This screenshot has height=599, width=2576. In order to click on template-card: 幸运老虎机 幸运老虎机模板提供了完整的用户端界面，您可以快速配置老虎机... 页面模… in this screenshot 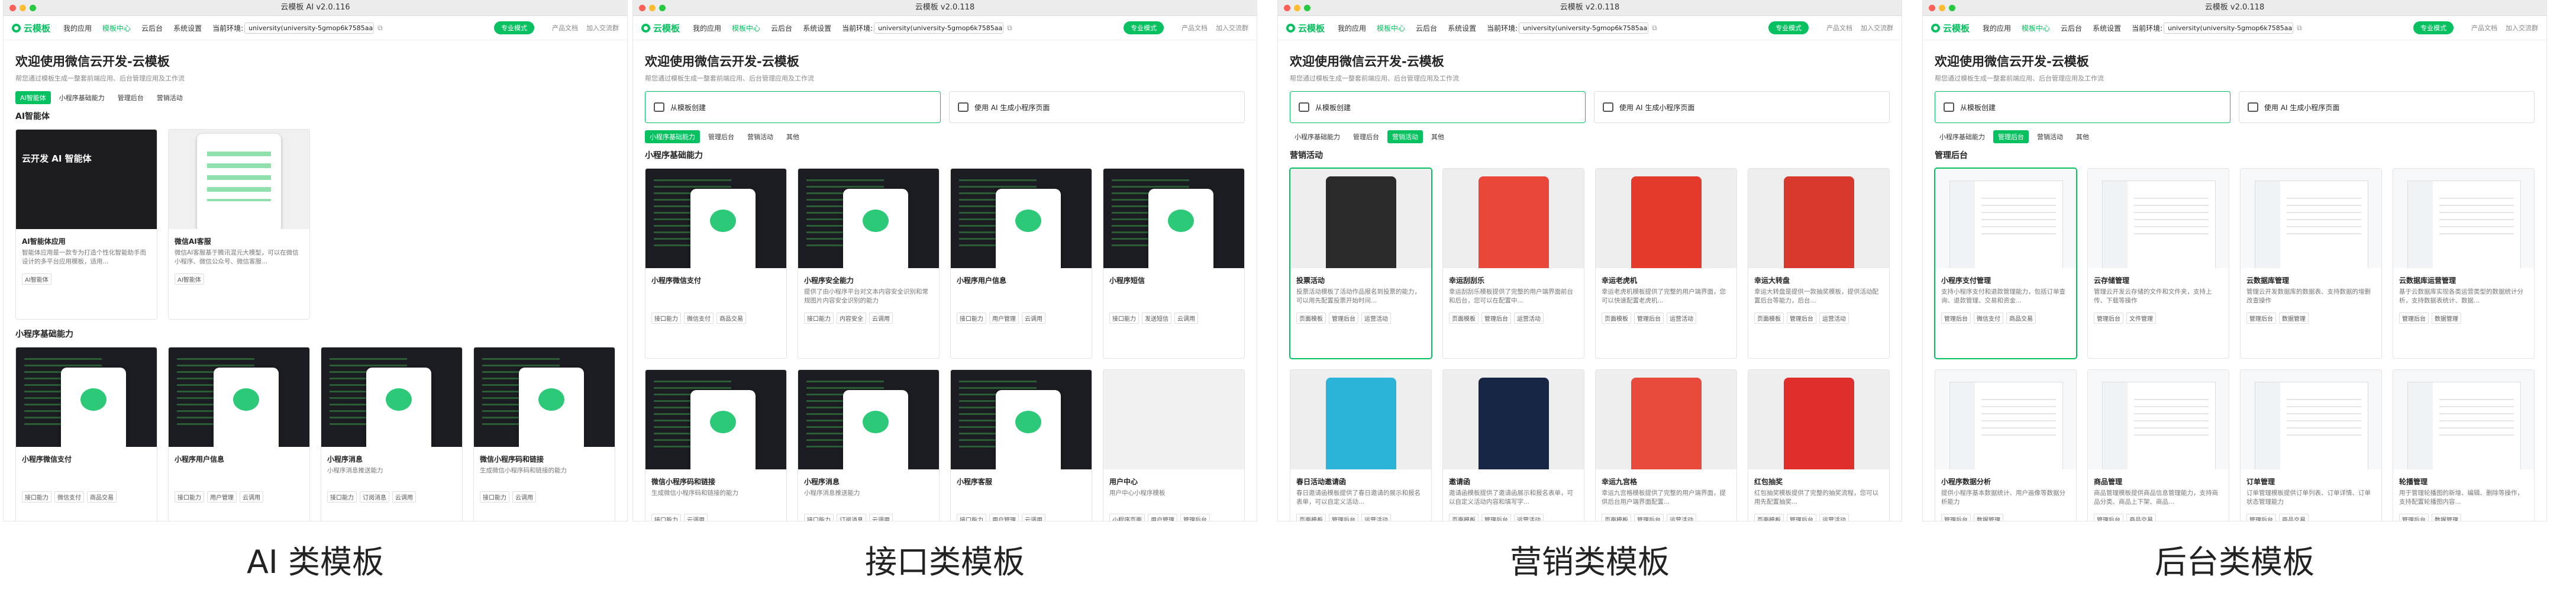, I will do `click(1666, 263)`.